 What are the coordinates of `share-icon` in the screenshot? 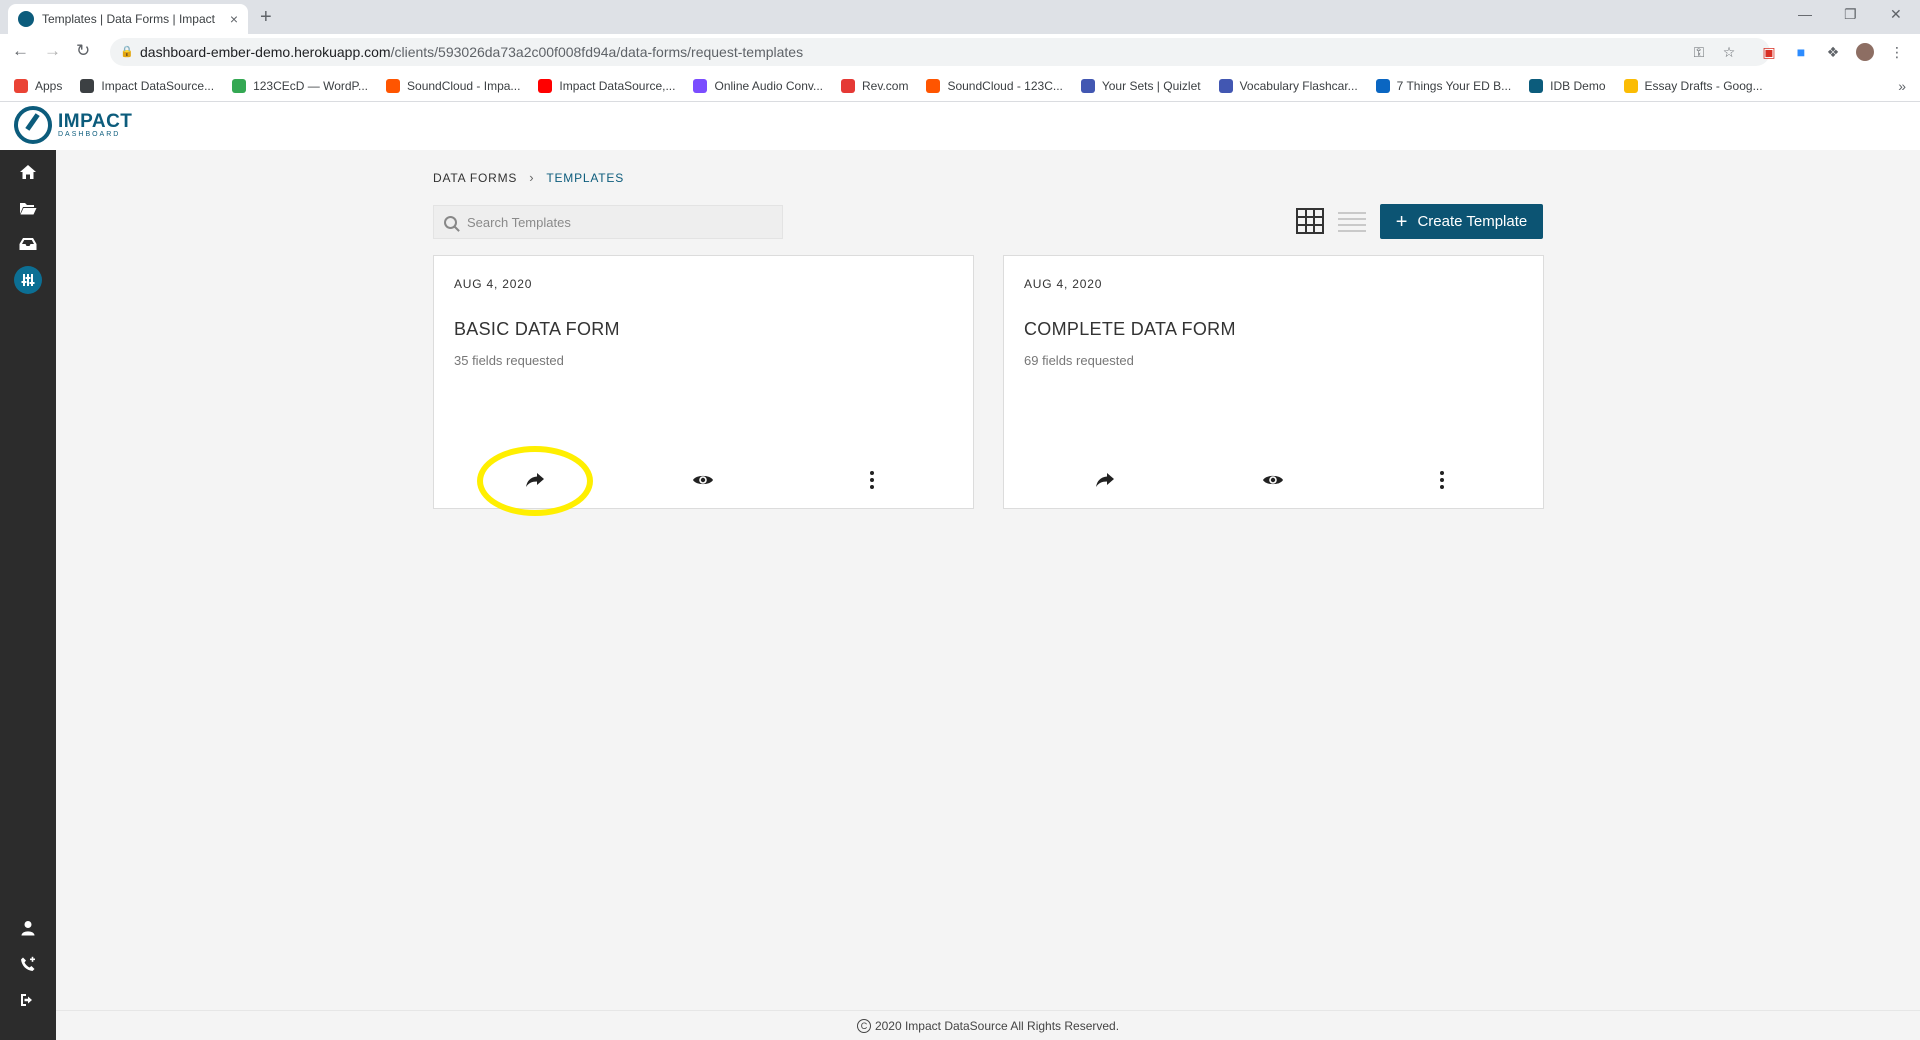 It's located at (535, 480).